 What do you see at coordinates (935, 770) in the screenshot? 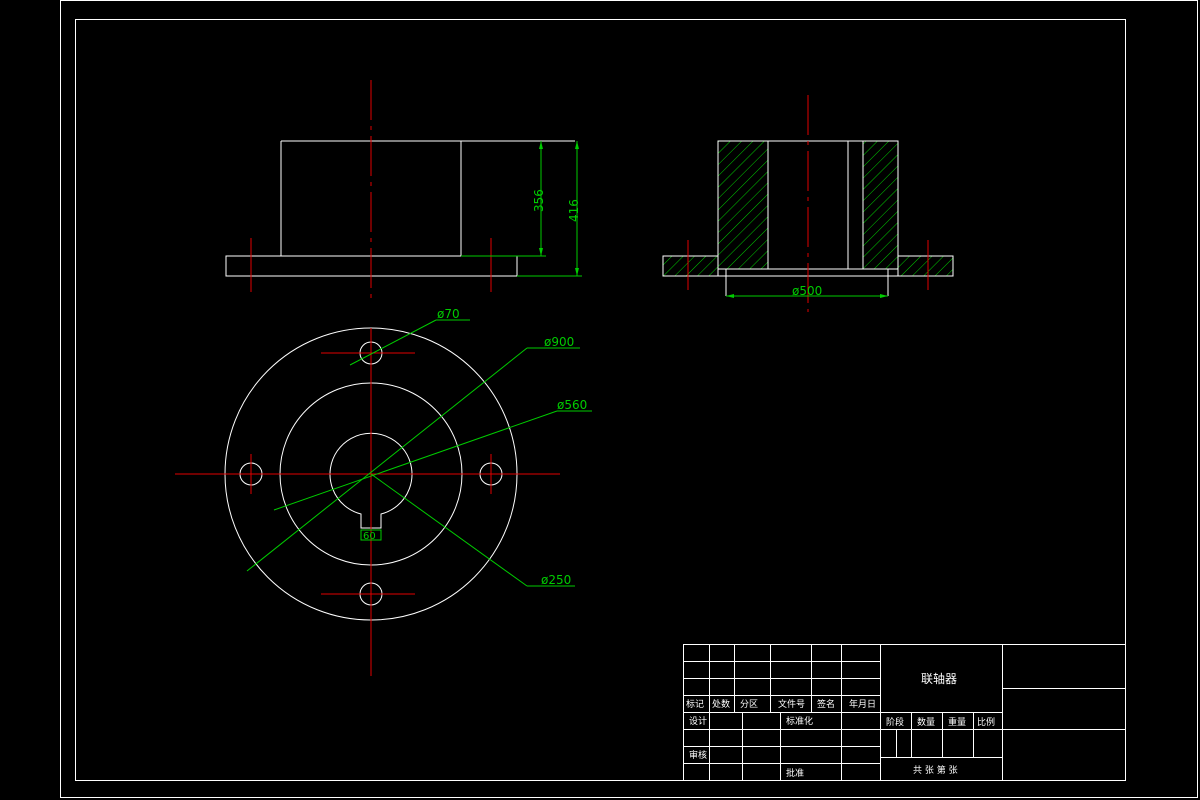
I see `tb-sheets: 共 张 第 张` at bounding box center [935, 770].